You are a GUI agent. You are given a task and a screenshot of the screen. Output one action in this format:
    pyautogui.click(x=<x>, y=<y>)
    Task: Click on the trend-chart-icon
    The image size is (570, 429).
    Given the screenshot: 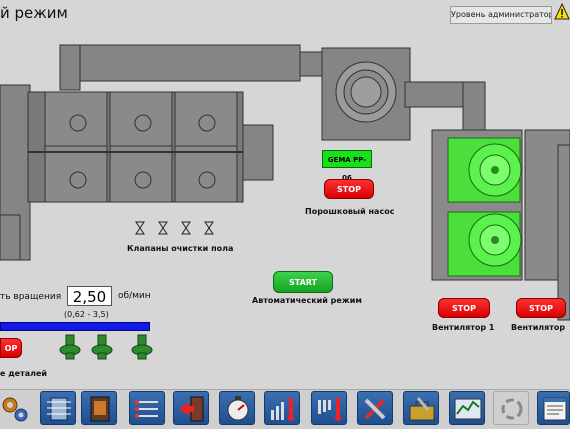 What is the action you would take?
    pyautogui.click(x=467, y=408)
    